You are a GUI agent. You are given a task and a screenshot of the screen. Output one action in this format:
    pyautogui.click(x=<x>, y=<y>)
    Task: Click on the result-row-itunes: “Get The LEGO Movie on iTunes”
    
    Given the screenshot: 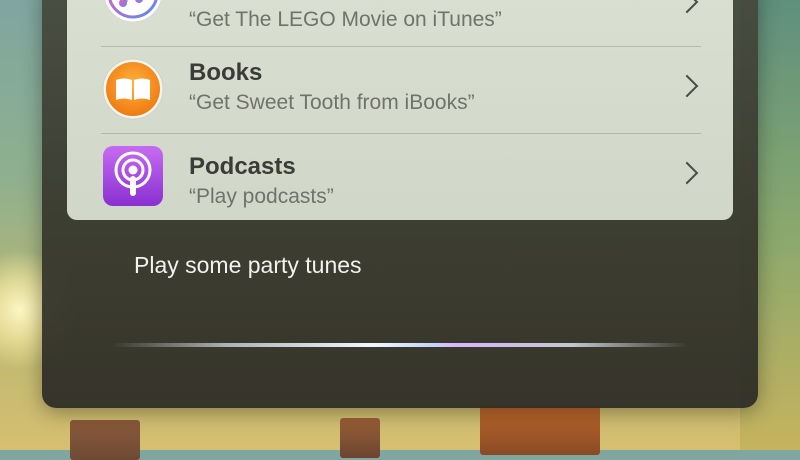 What is the action you would take?
    pyautogui.click(x=401, y=23)
    